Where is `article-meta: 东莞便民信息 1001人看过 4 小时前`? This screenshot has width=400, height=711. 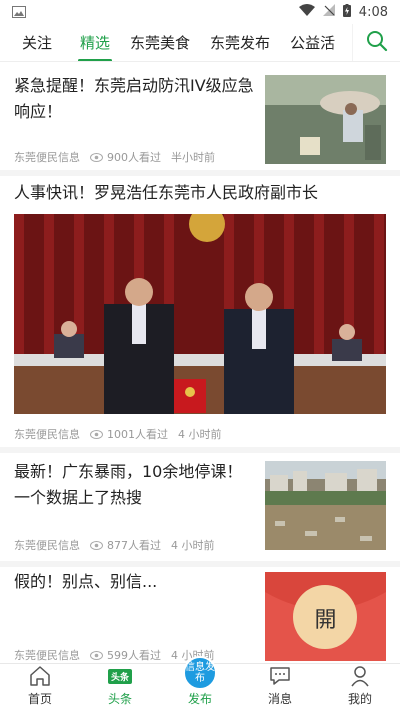
article-meta: 东莞便民信息 1001人看过 4 小时前 is located at coordinates (118, 434).